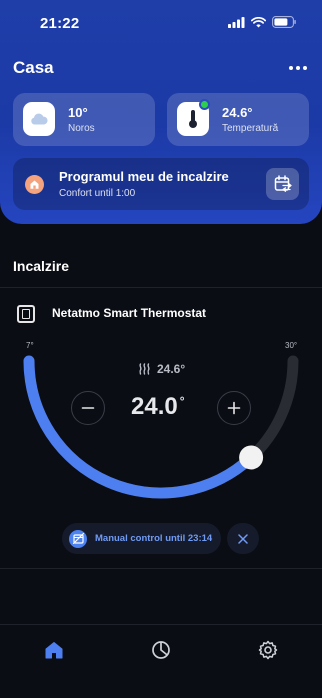  Describe the element at coordinates (97, 193) in the screenshot. I see `schedule-subtitle: Confort until 1:00` at that location.